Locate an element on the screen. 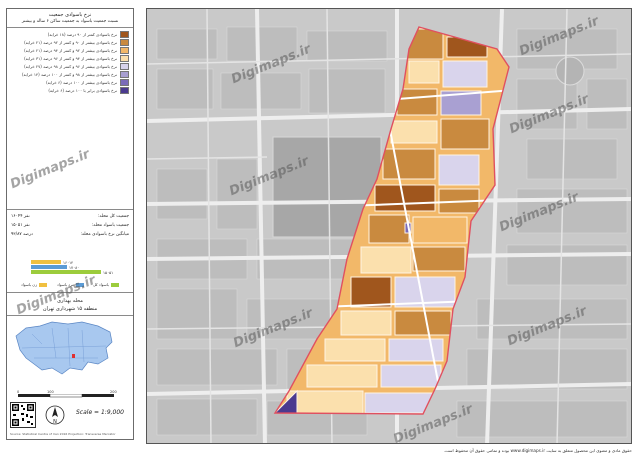 This screenshot has height=461, width=643. legend-item: نرخ باسوادی بیشتر از ۱۰۰ درصد (۶ خرابه) is located at coordinates (70, 82).